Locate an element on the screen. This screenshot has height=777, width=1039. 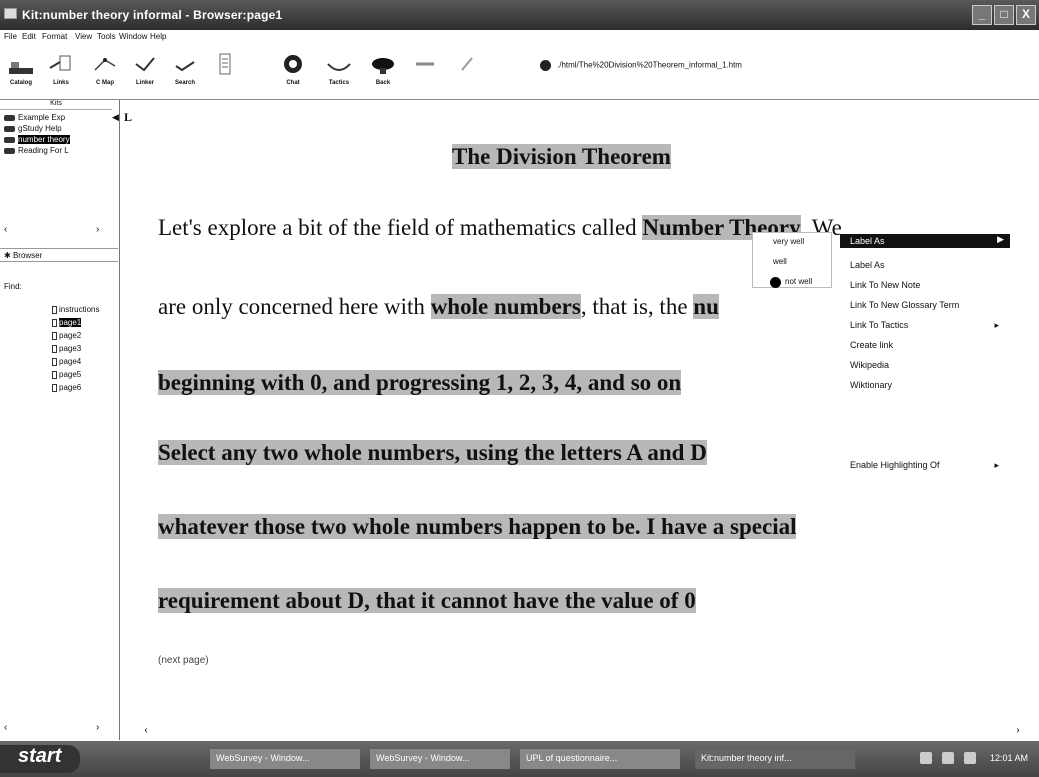
forward-icon is located at coordinates (425, 64).